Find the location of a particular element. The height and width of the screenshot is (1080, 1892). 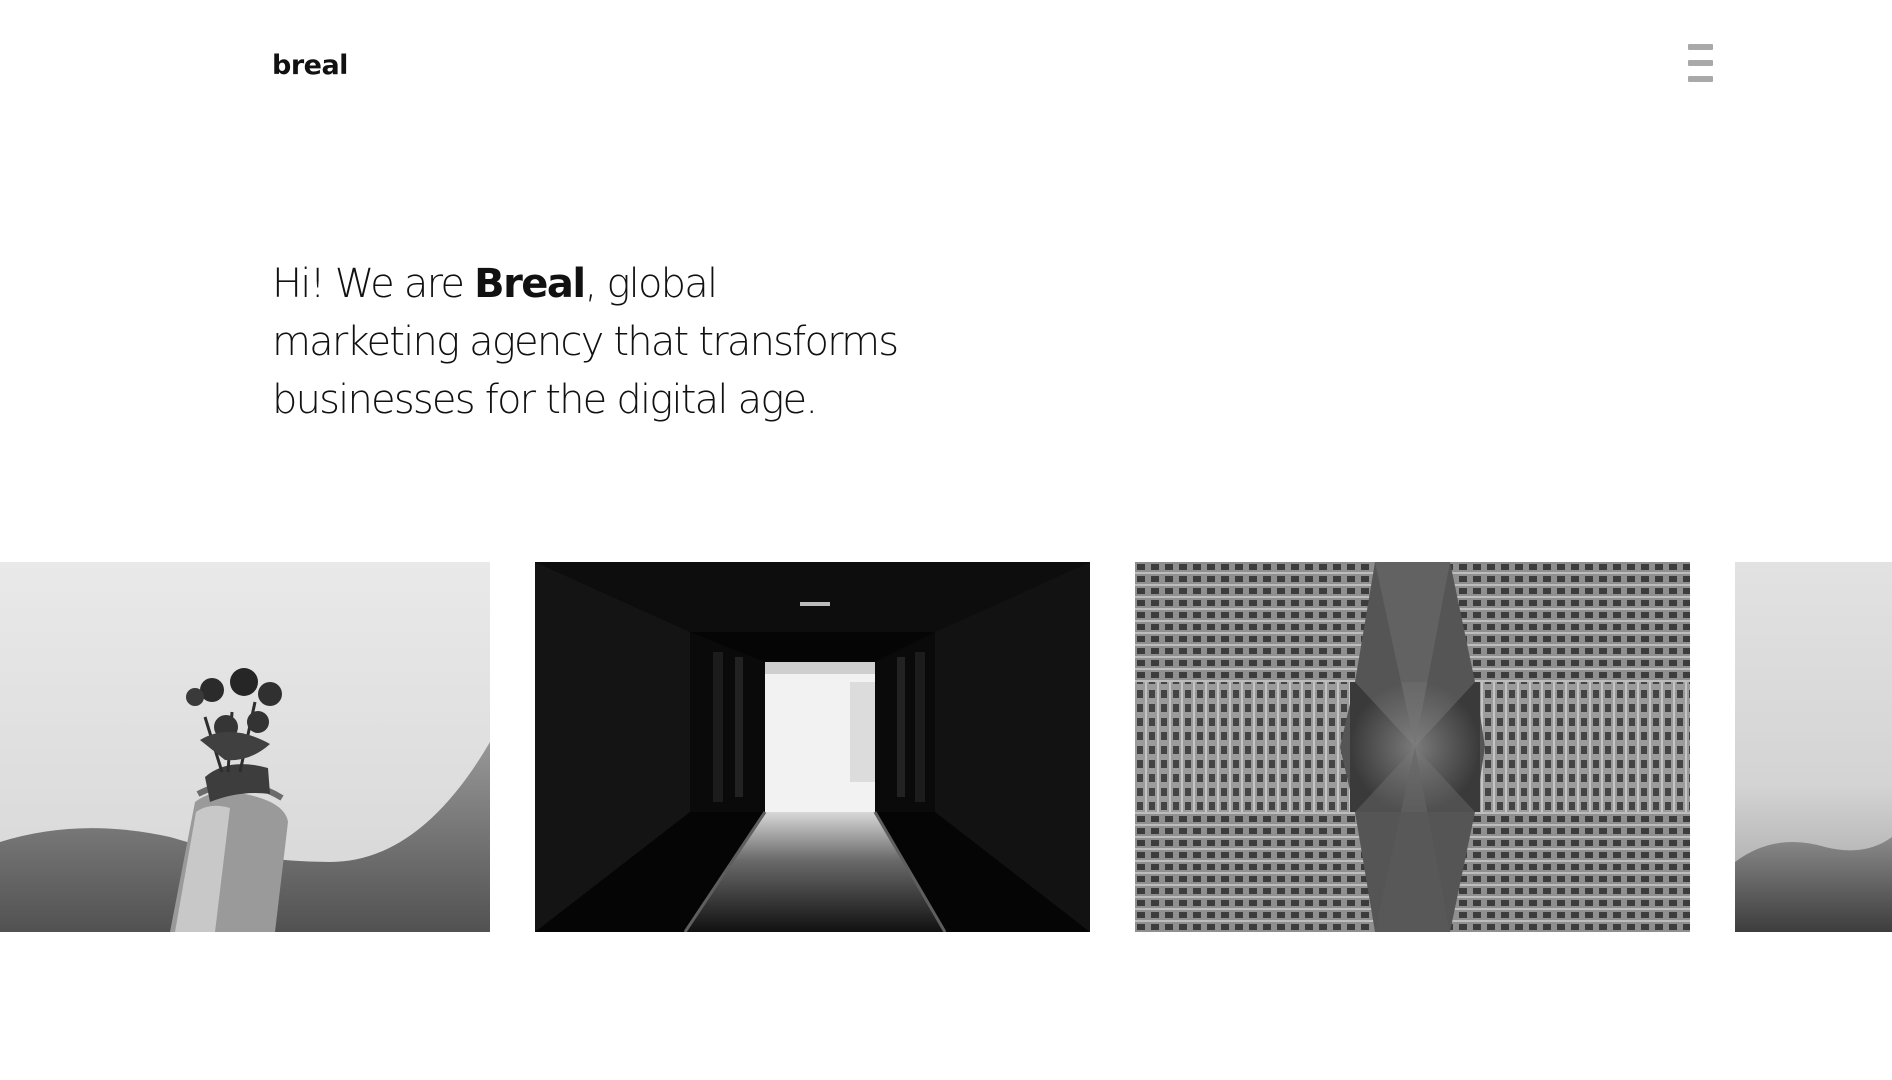

hero-intro: Hi! We are is located at coordinates (373, 284).